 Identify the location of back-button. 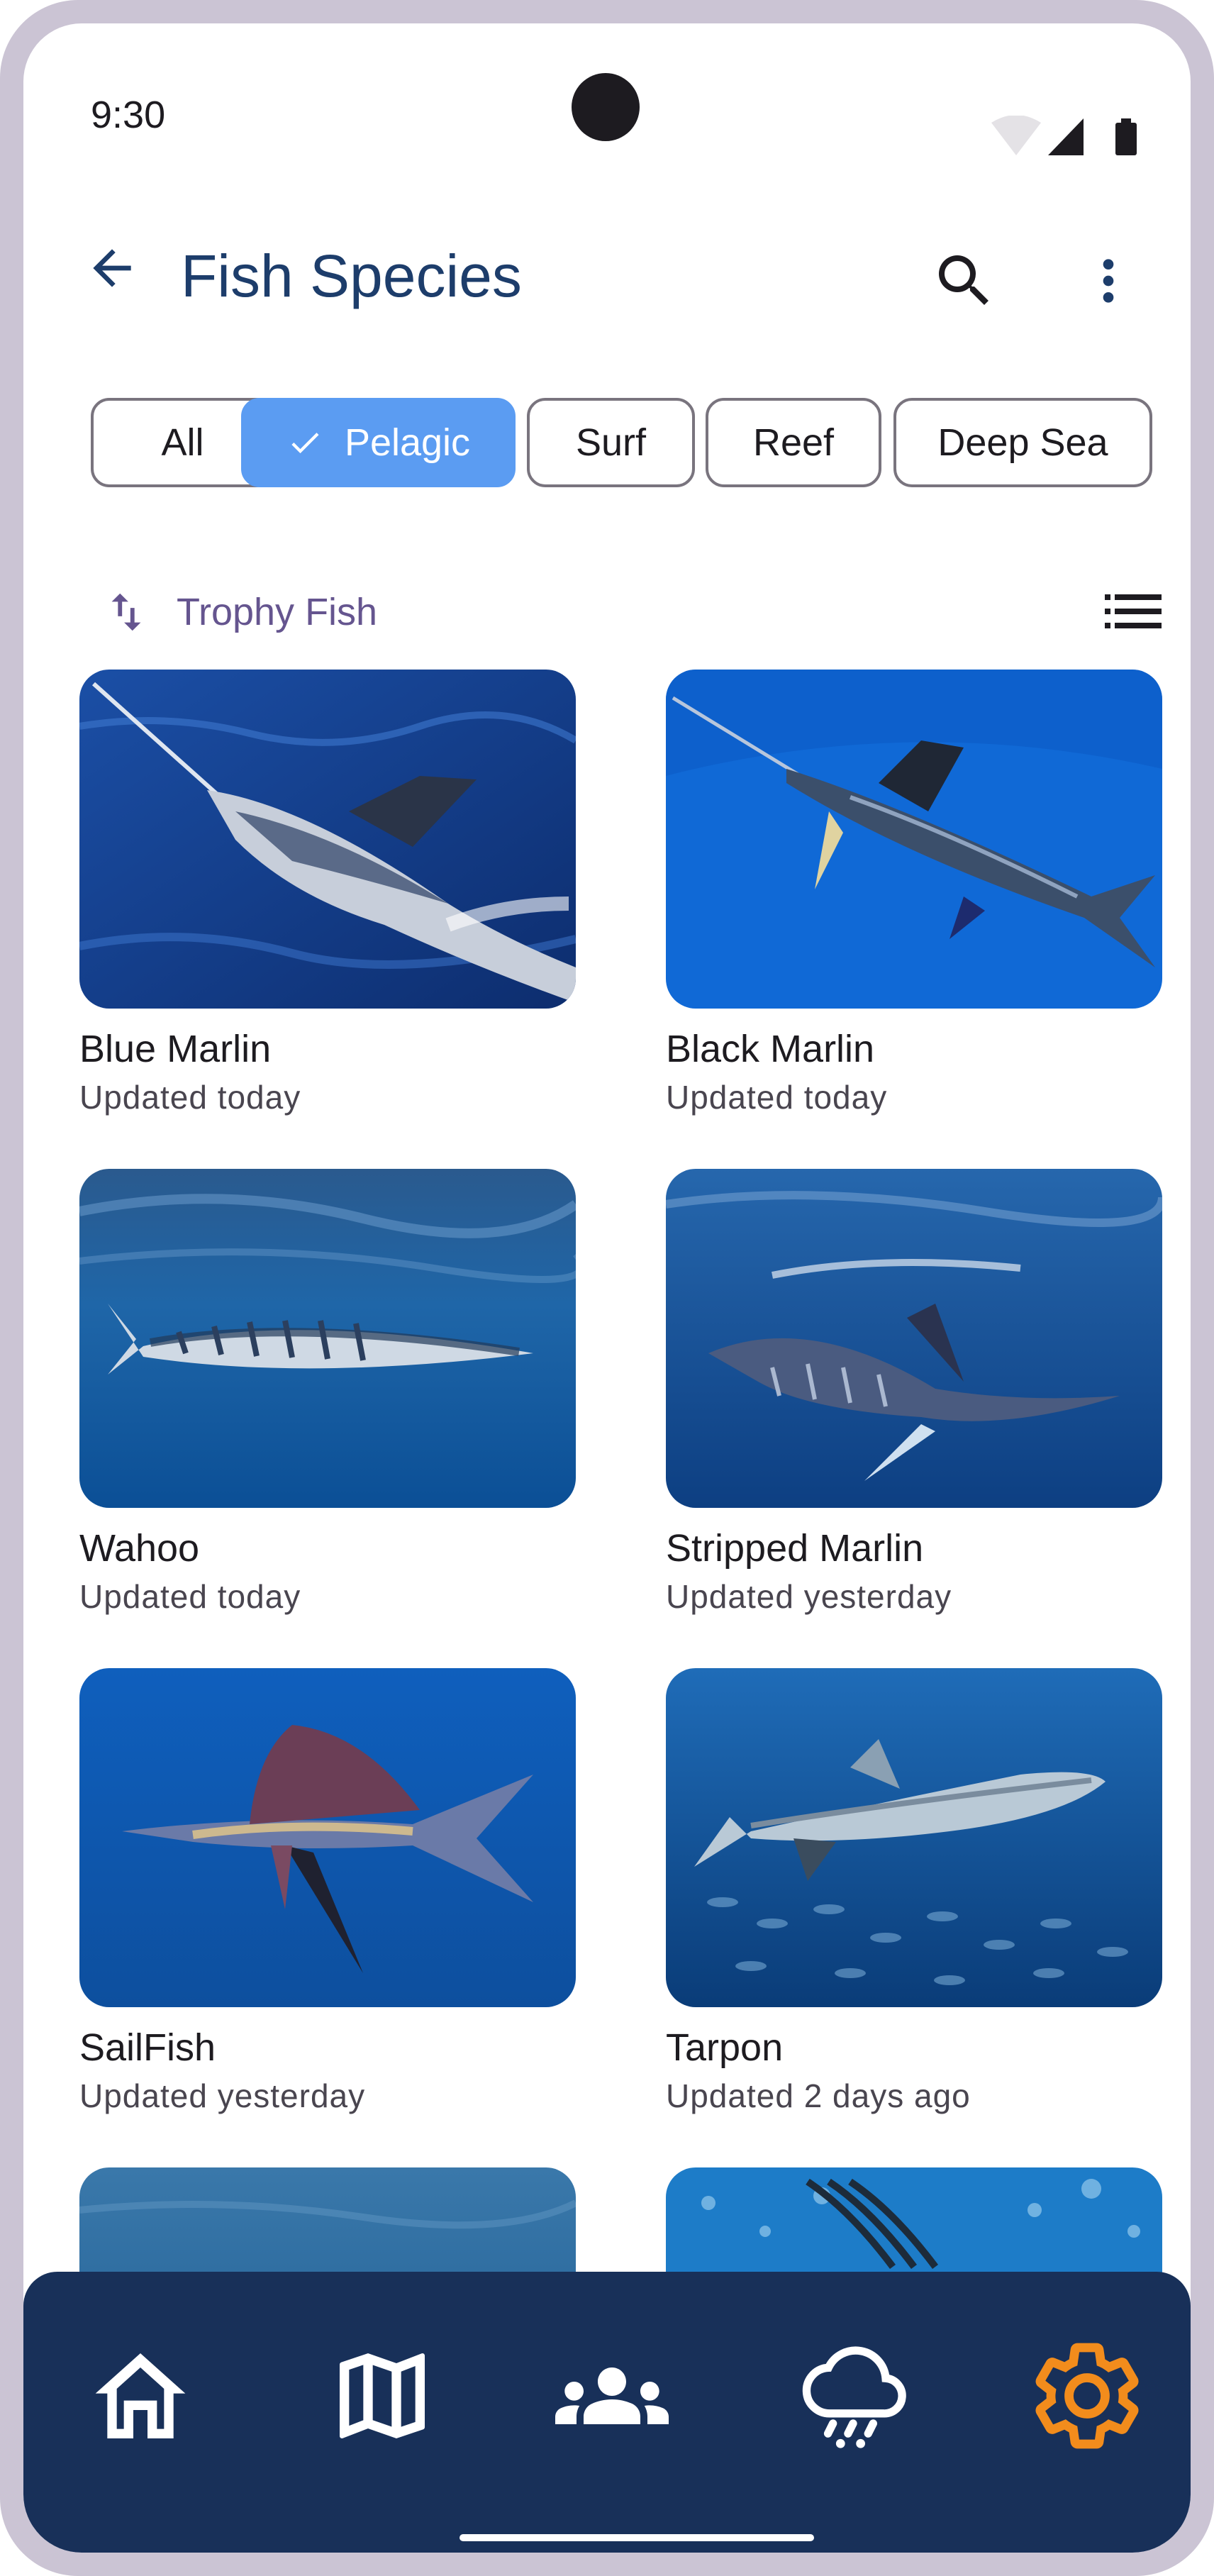
(112, 268).